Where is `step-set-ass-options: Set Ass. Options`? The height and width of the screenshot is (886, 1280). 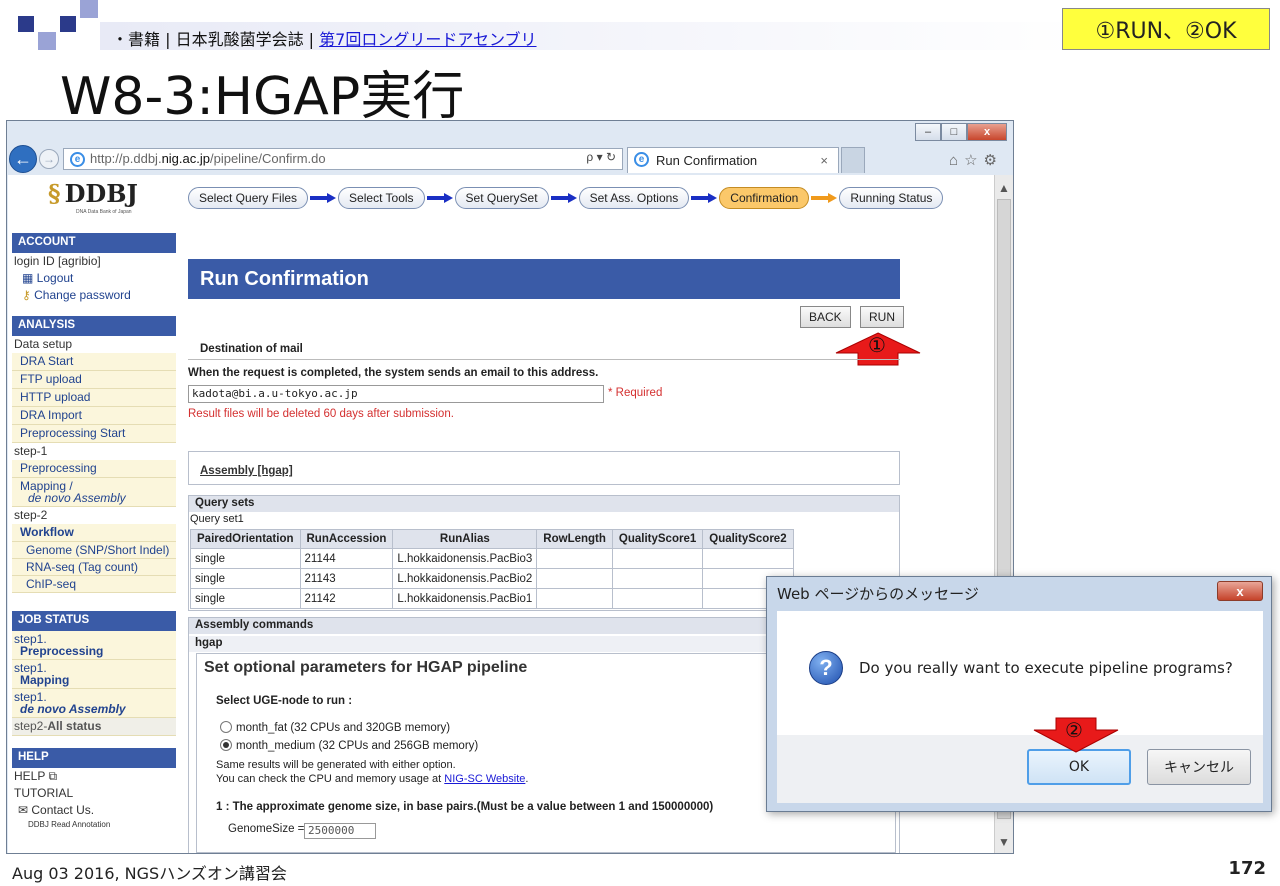 step-set-ass-options: Set Ass. Options is located at coordinates (634, 198).